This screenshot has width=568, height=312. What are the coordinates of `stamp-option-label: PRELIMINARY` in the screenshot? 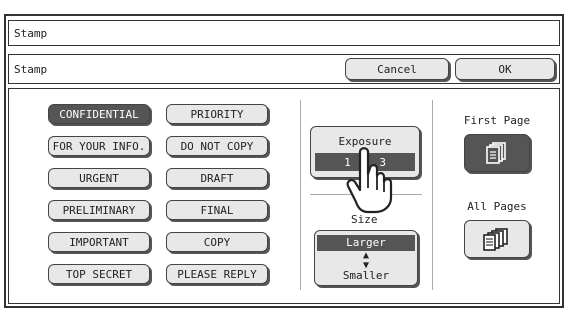 It's located at (99, 210).